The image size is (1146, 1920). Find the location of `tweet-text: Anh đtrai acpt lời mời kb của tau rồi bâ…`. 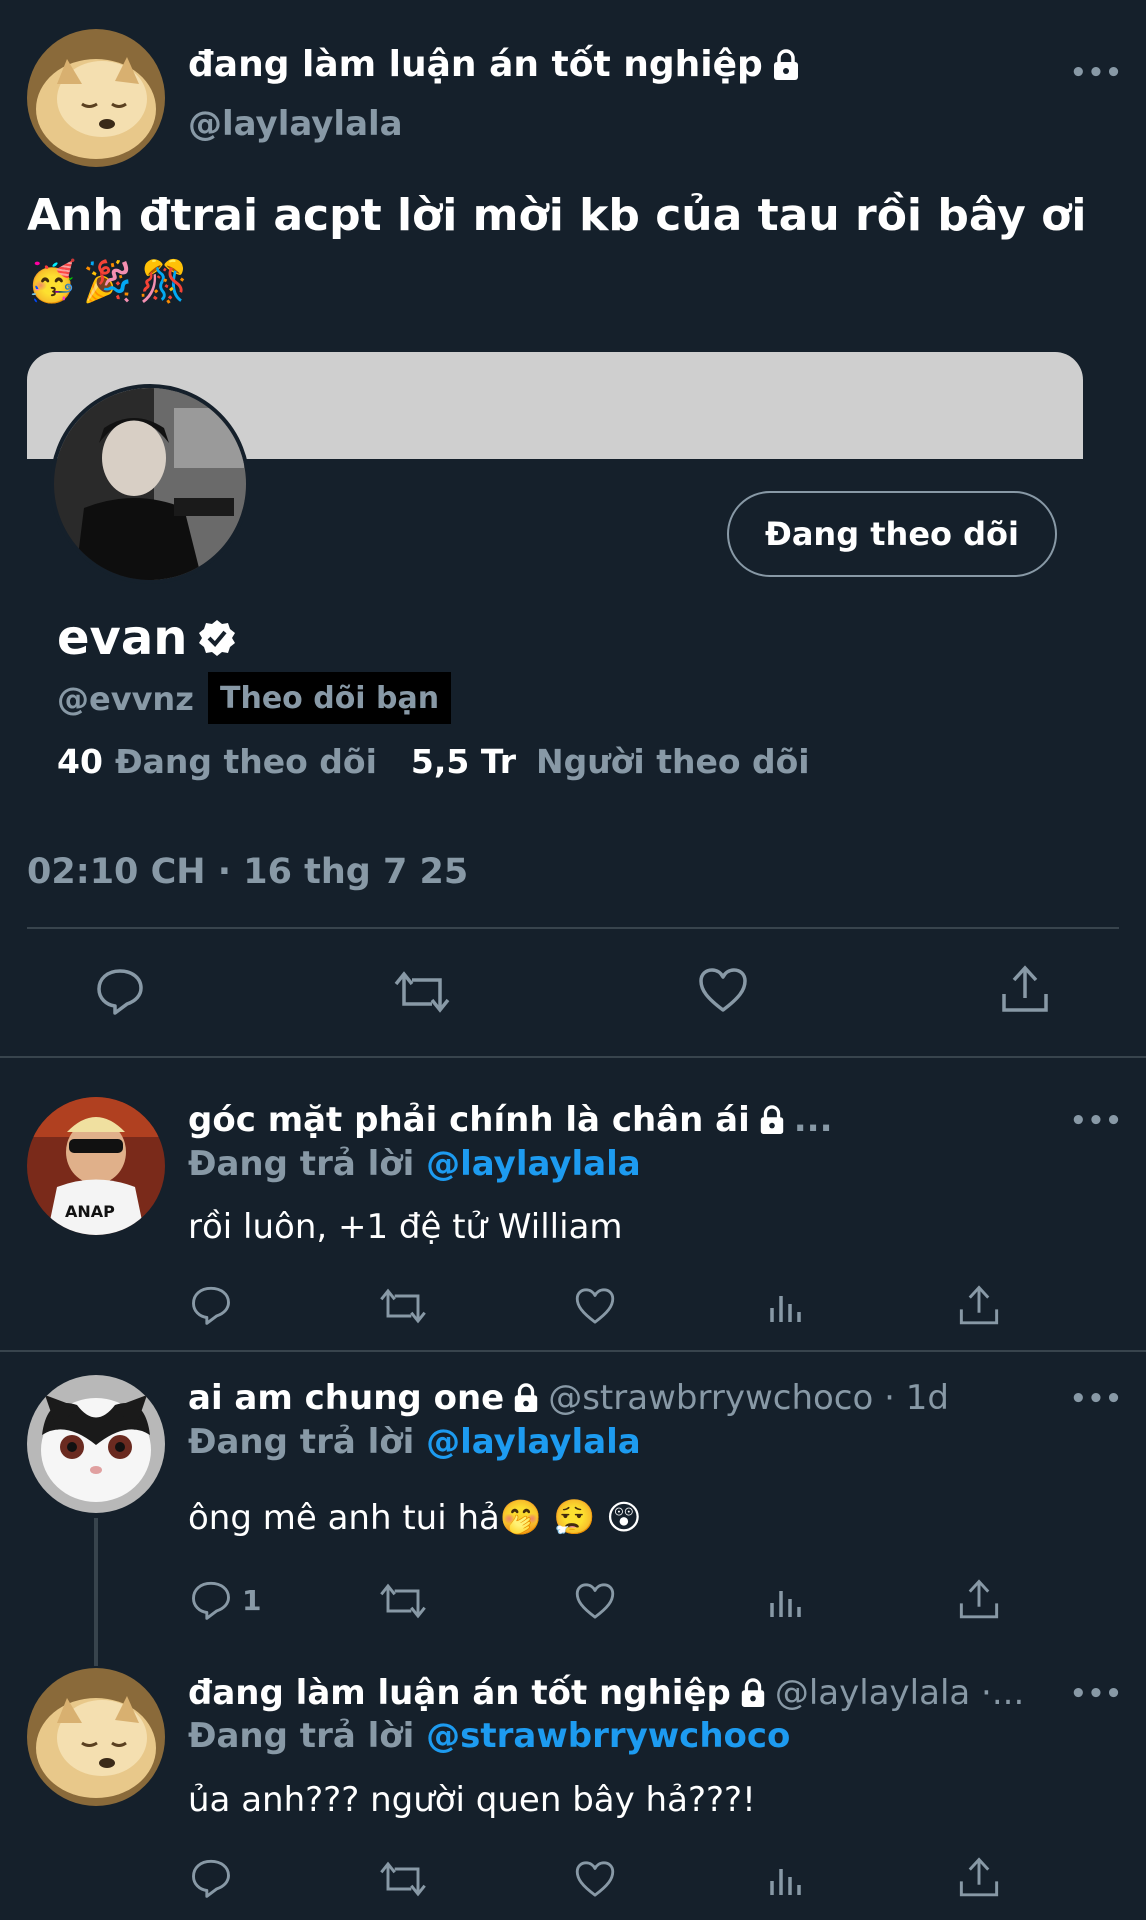

tweet-text: Anh đtrai acpt lời mời kb của tau rồi bâ… is located at coordinates (557, 215).